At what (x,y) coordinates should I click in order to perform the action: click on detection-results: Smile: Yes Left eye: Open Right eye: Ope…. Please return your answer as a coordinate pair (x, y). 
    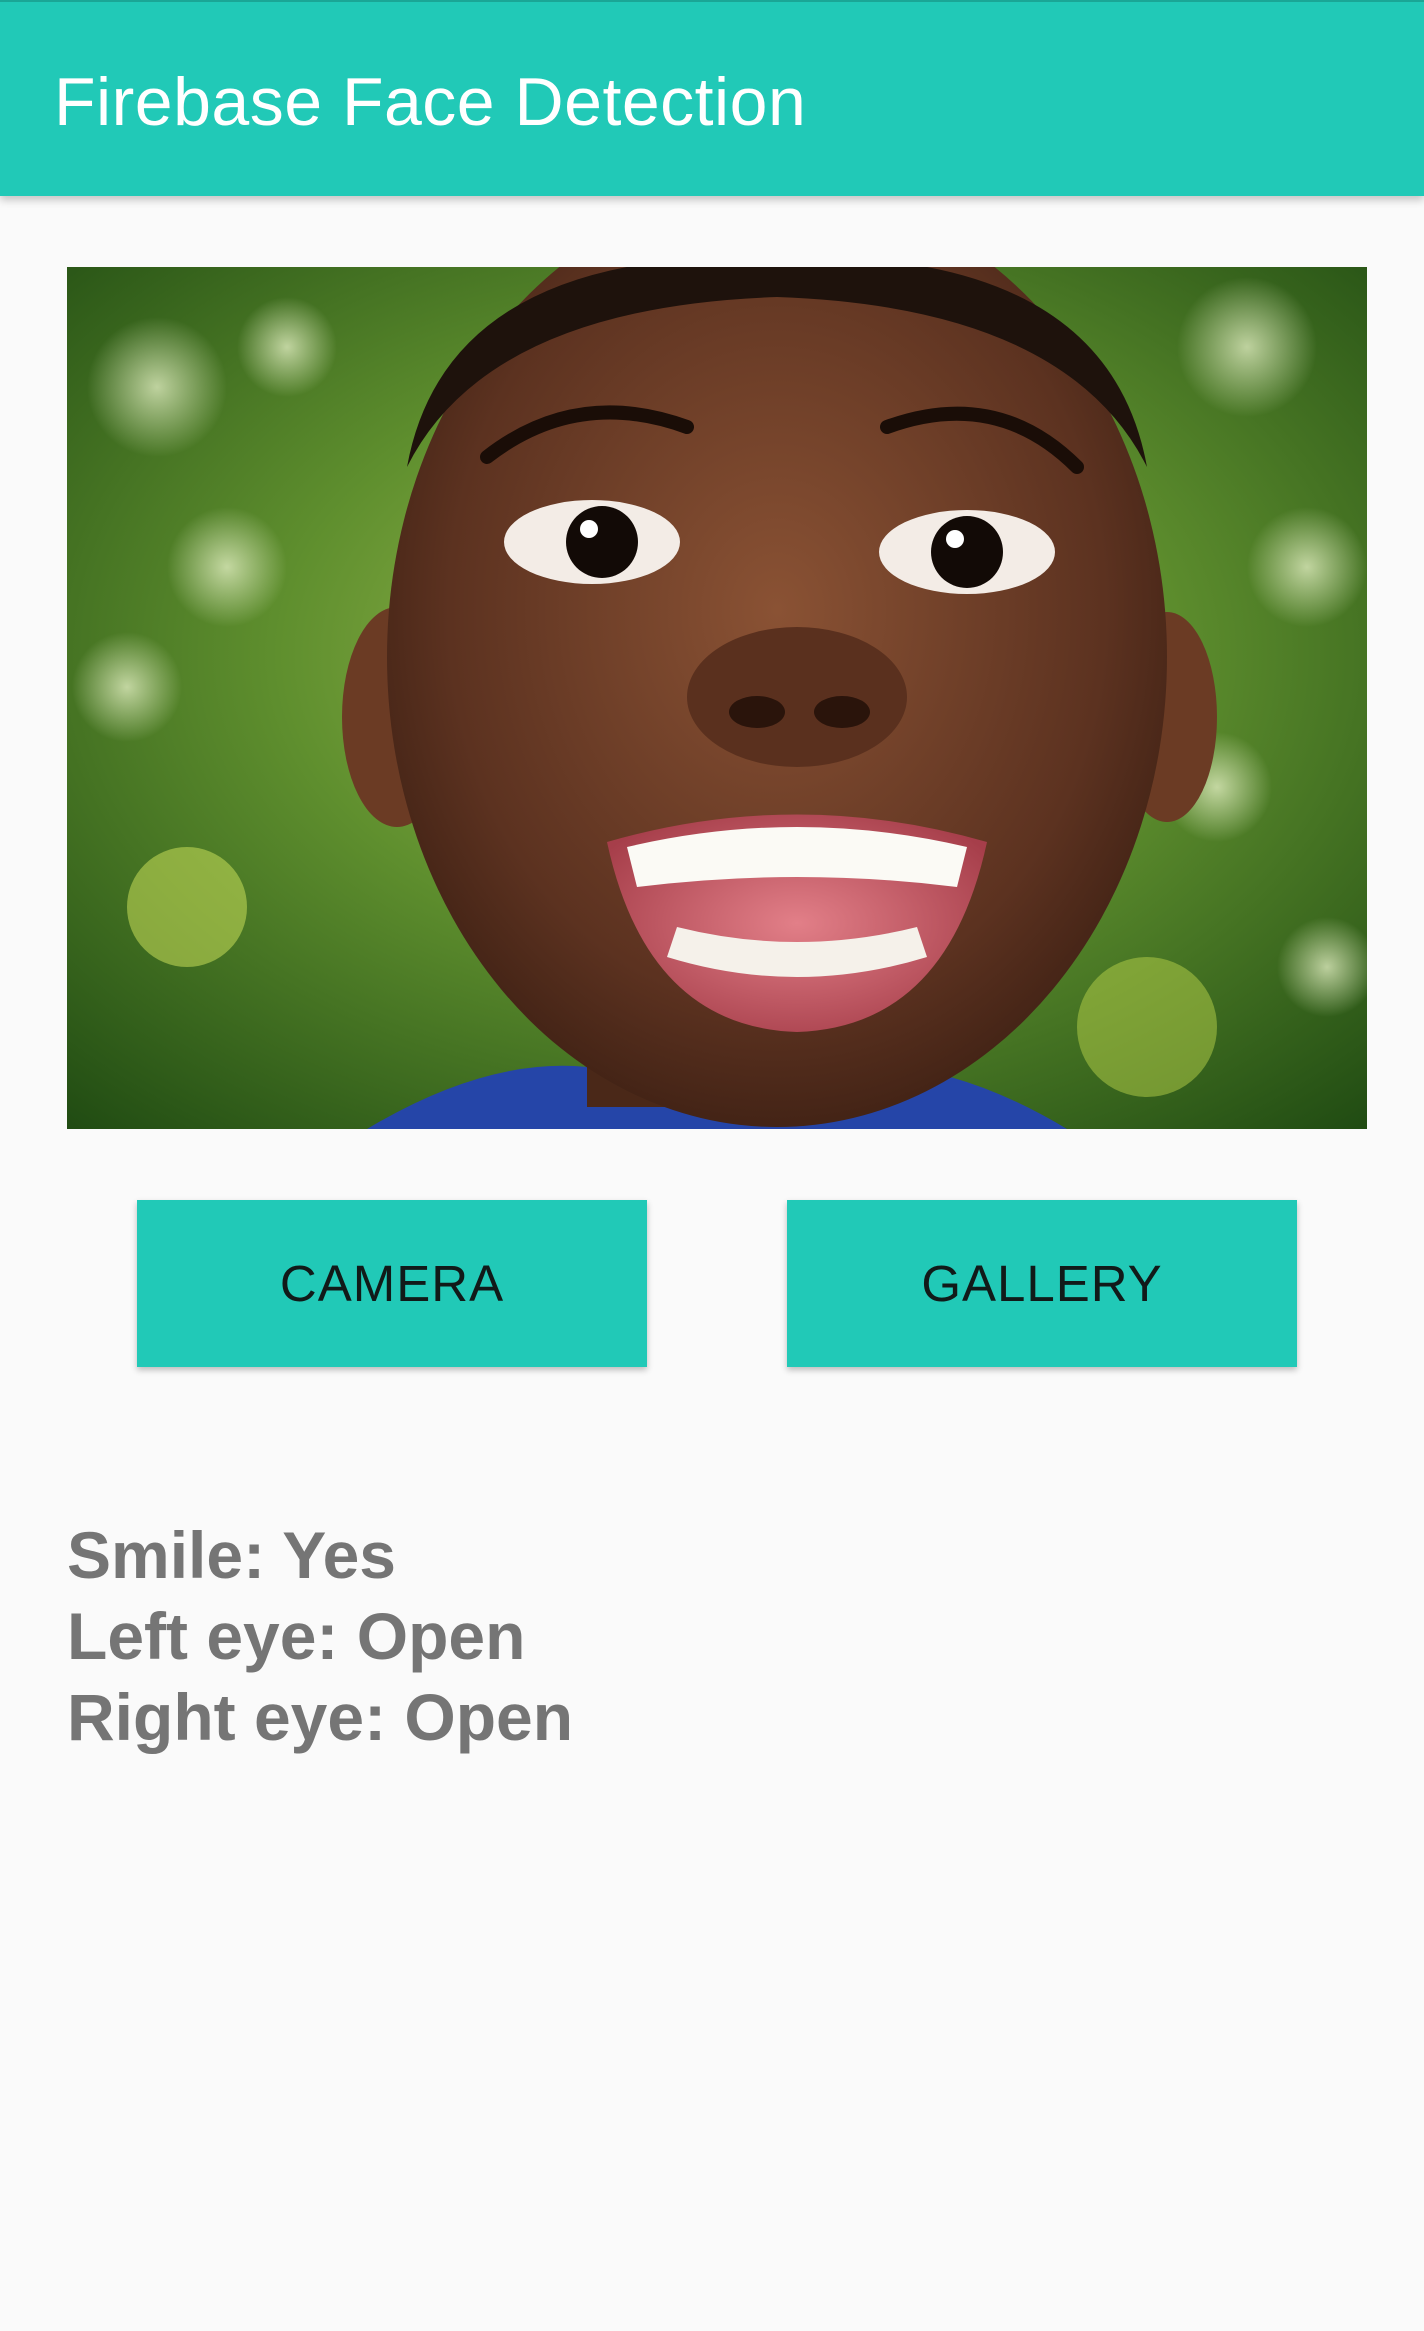
    Looking at the image, I should click on (320, 1636).